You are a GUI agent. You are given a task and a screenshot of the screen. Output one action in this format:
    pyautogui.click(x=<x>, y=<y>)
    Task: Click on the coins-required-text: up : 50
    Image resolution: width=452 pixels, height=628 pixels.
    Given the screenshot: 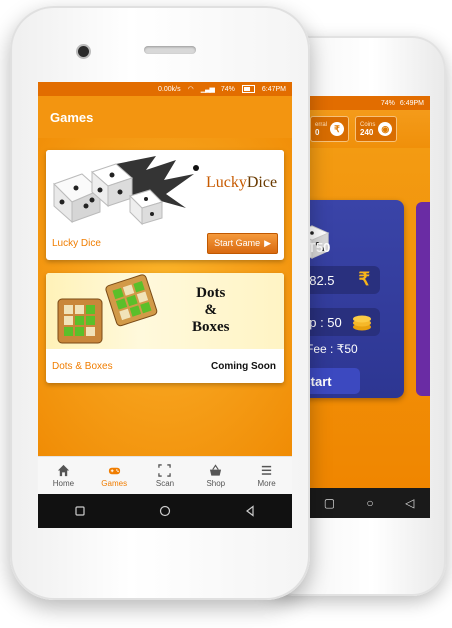 What is the action you would take?
    pyautogui.click(x=325, y=322)
    